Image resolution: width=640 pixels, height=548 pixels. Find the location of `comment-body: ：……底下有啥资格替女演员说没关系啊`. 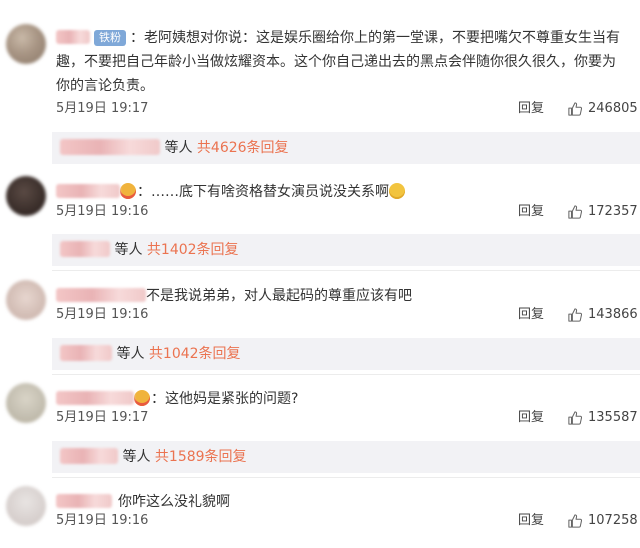

comment-body: ：……底下有啥资格替女演员说没关系啊 is located at coordinates (342, 192).